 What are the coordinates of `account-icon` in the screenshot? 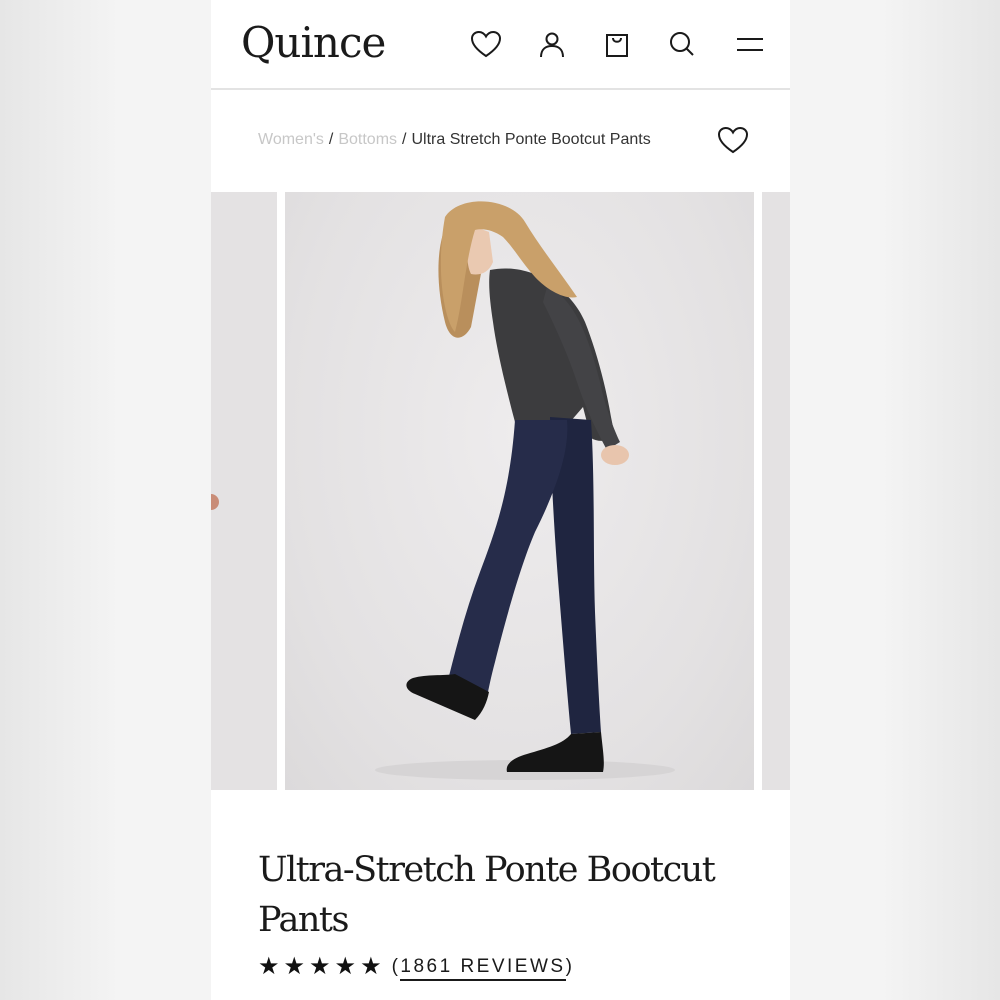 It's located at (552, 45).